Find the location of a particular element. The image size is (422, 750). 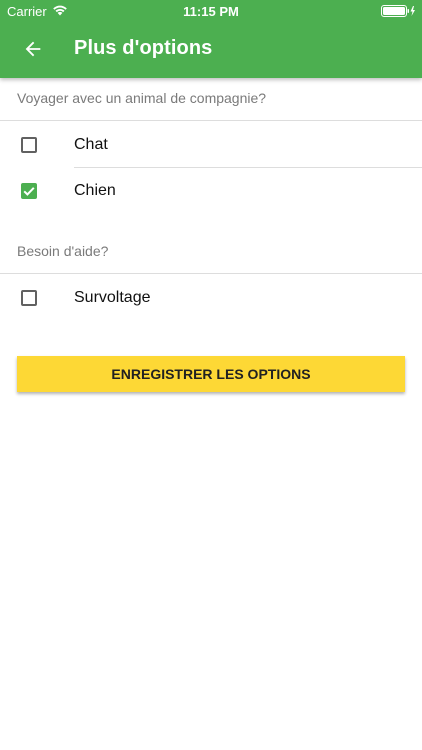

option-label-chat: Chat is located at coordinates (91, 144).